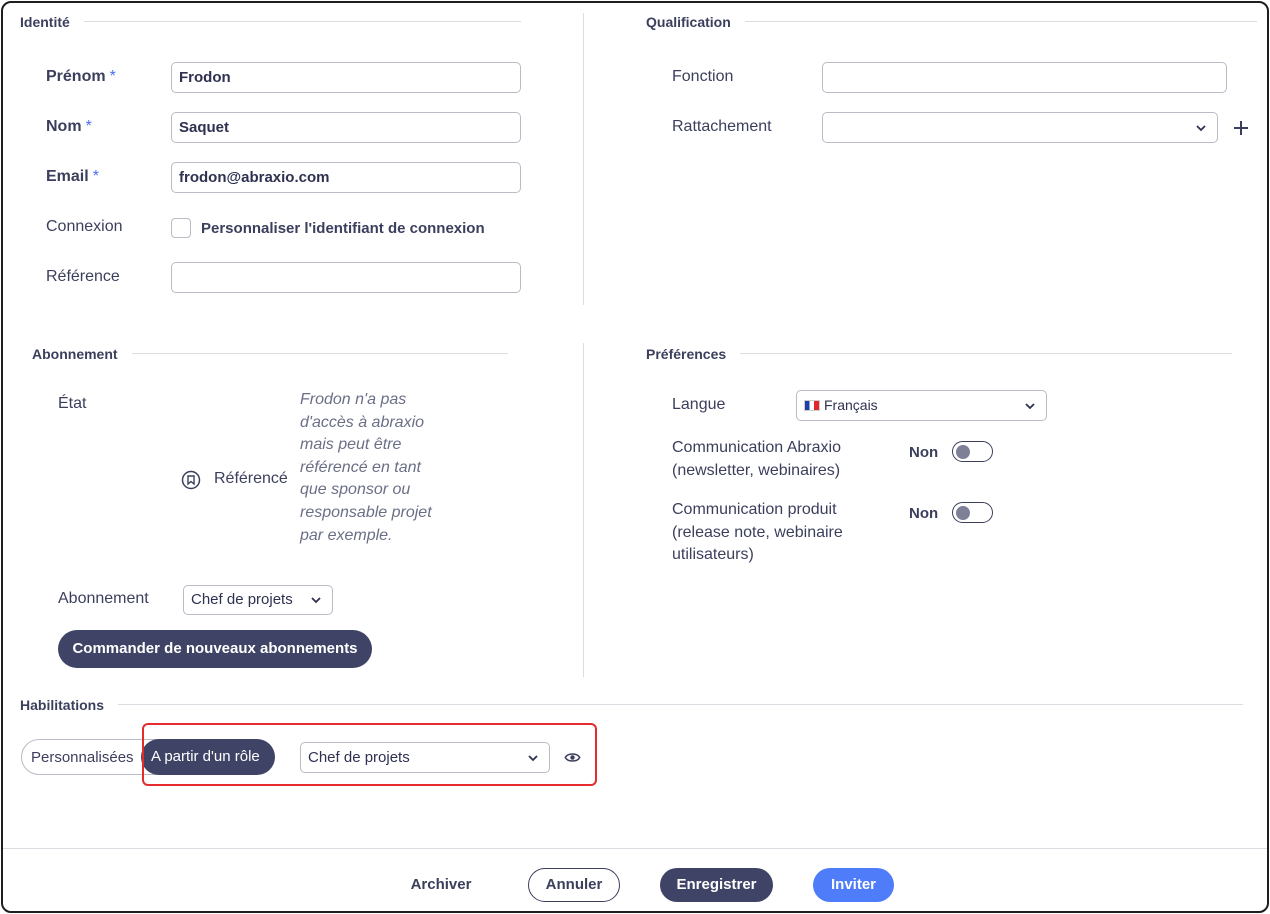 The width and height of the screenshot is (1270, 914). Describe the element at coordinates (853, 885) in the screenshot. I see `invite-button: Inviter` at that location.